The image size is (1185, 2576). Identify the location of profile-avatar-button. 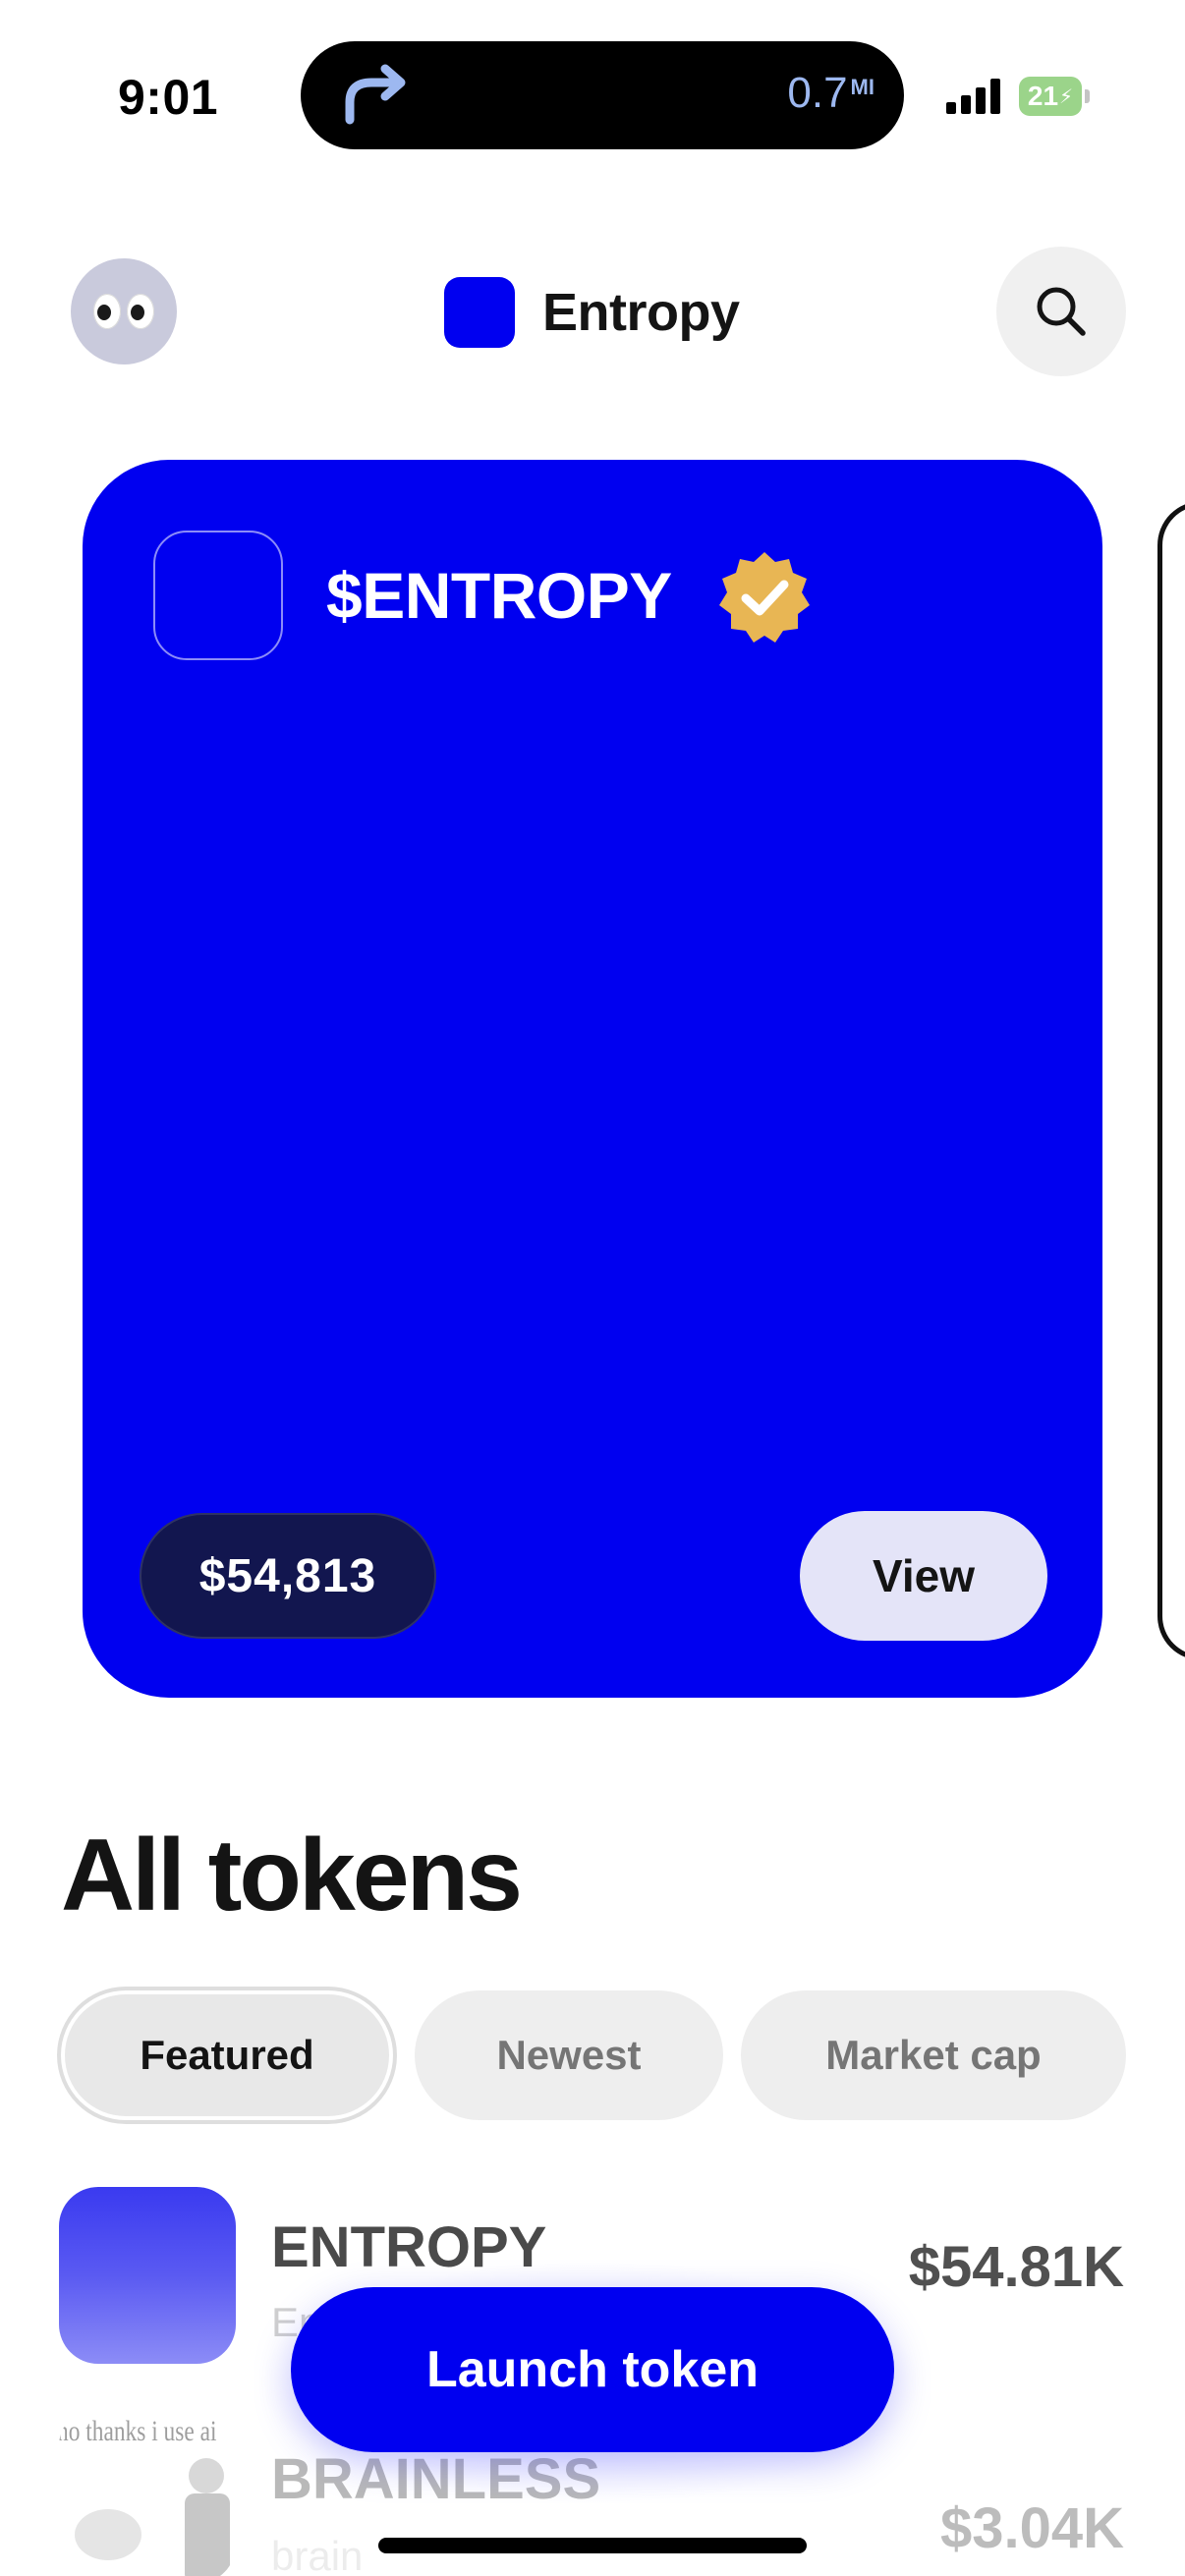
(124, 311).